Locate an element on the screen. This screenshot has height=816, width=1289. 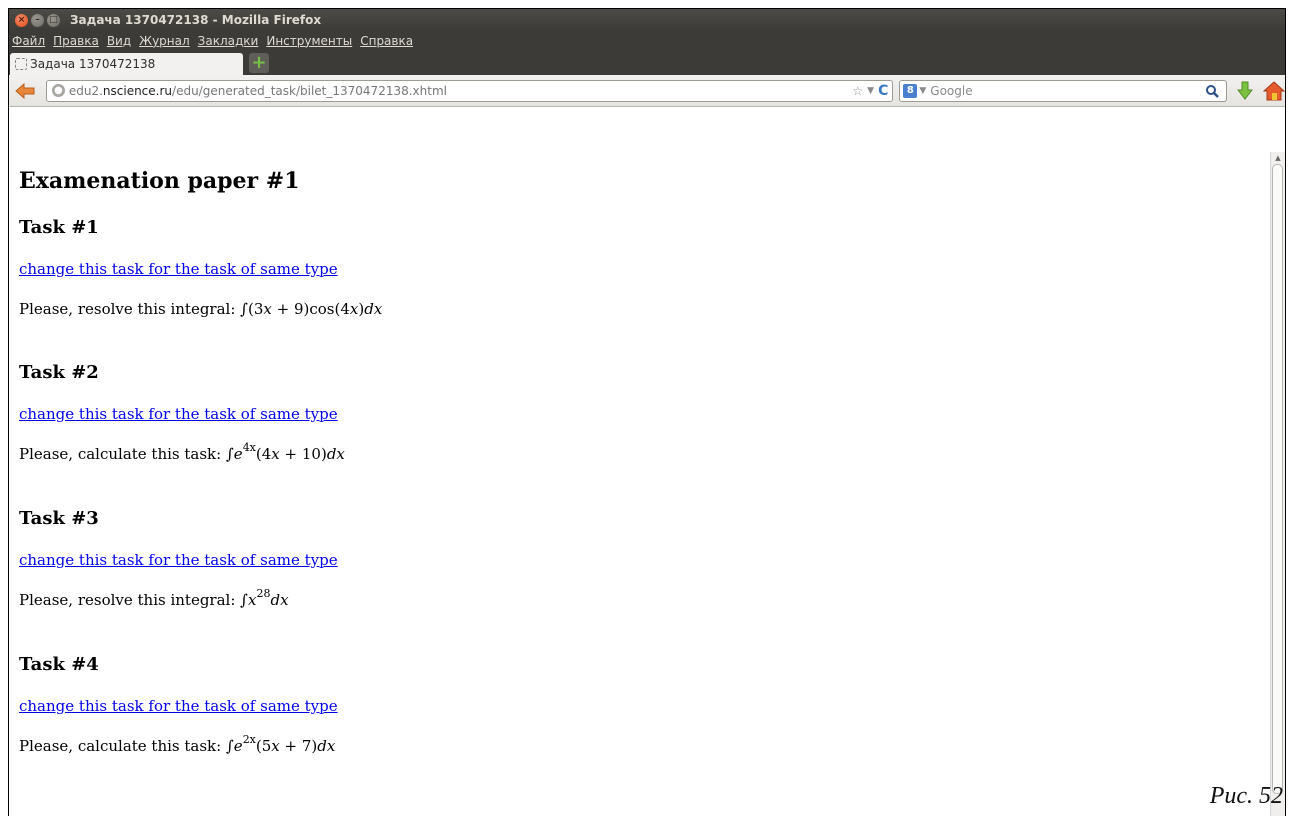
search-engine-dropdown-icon: ▼ is located at coordinates (922, 91).